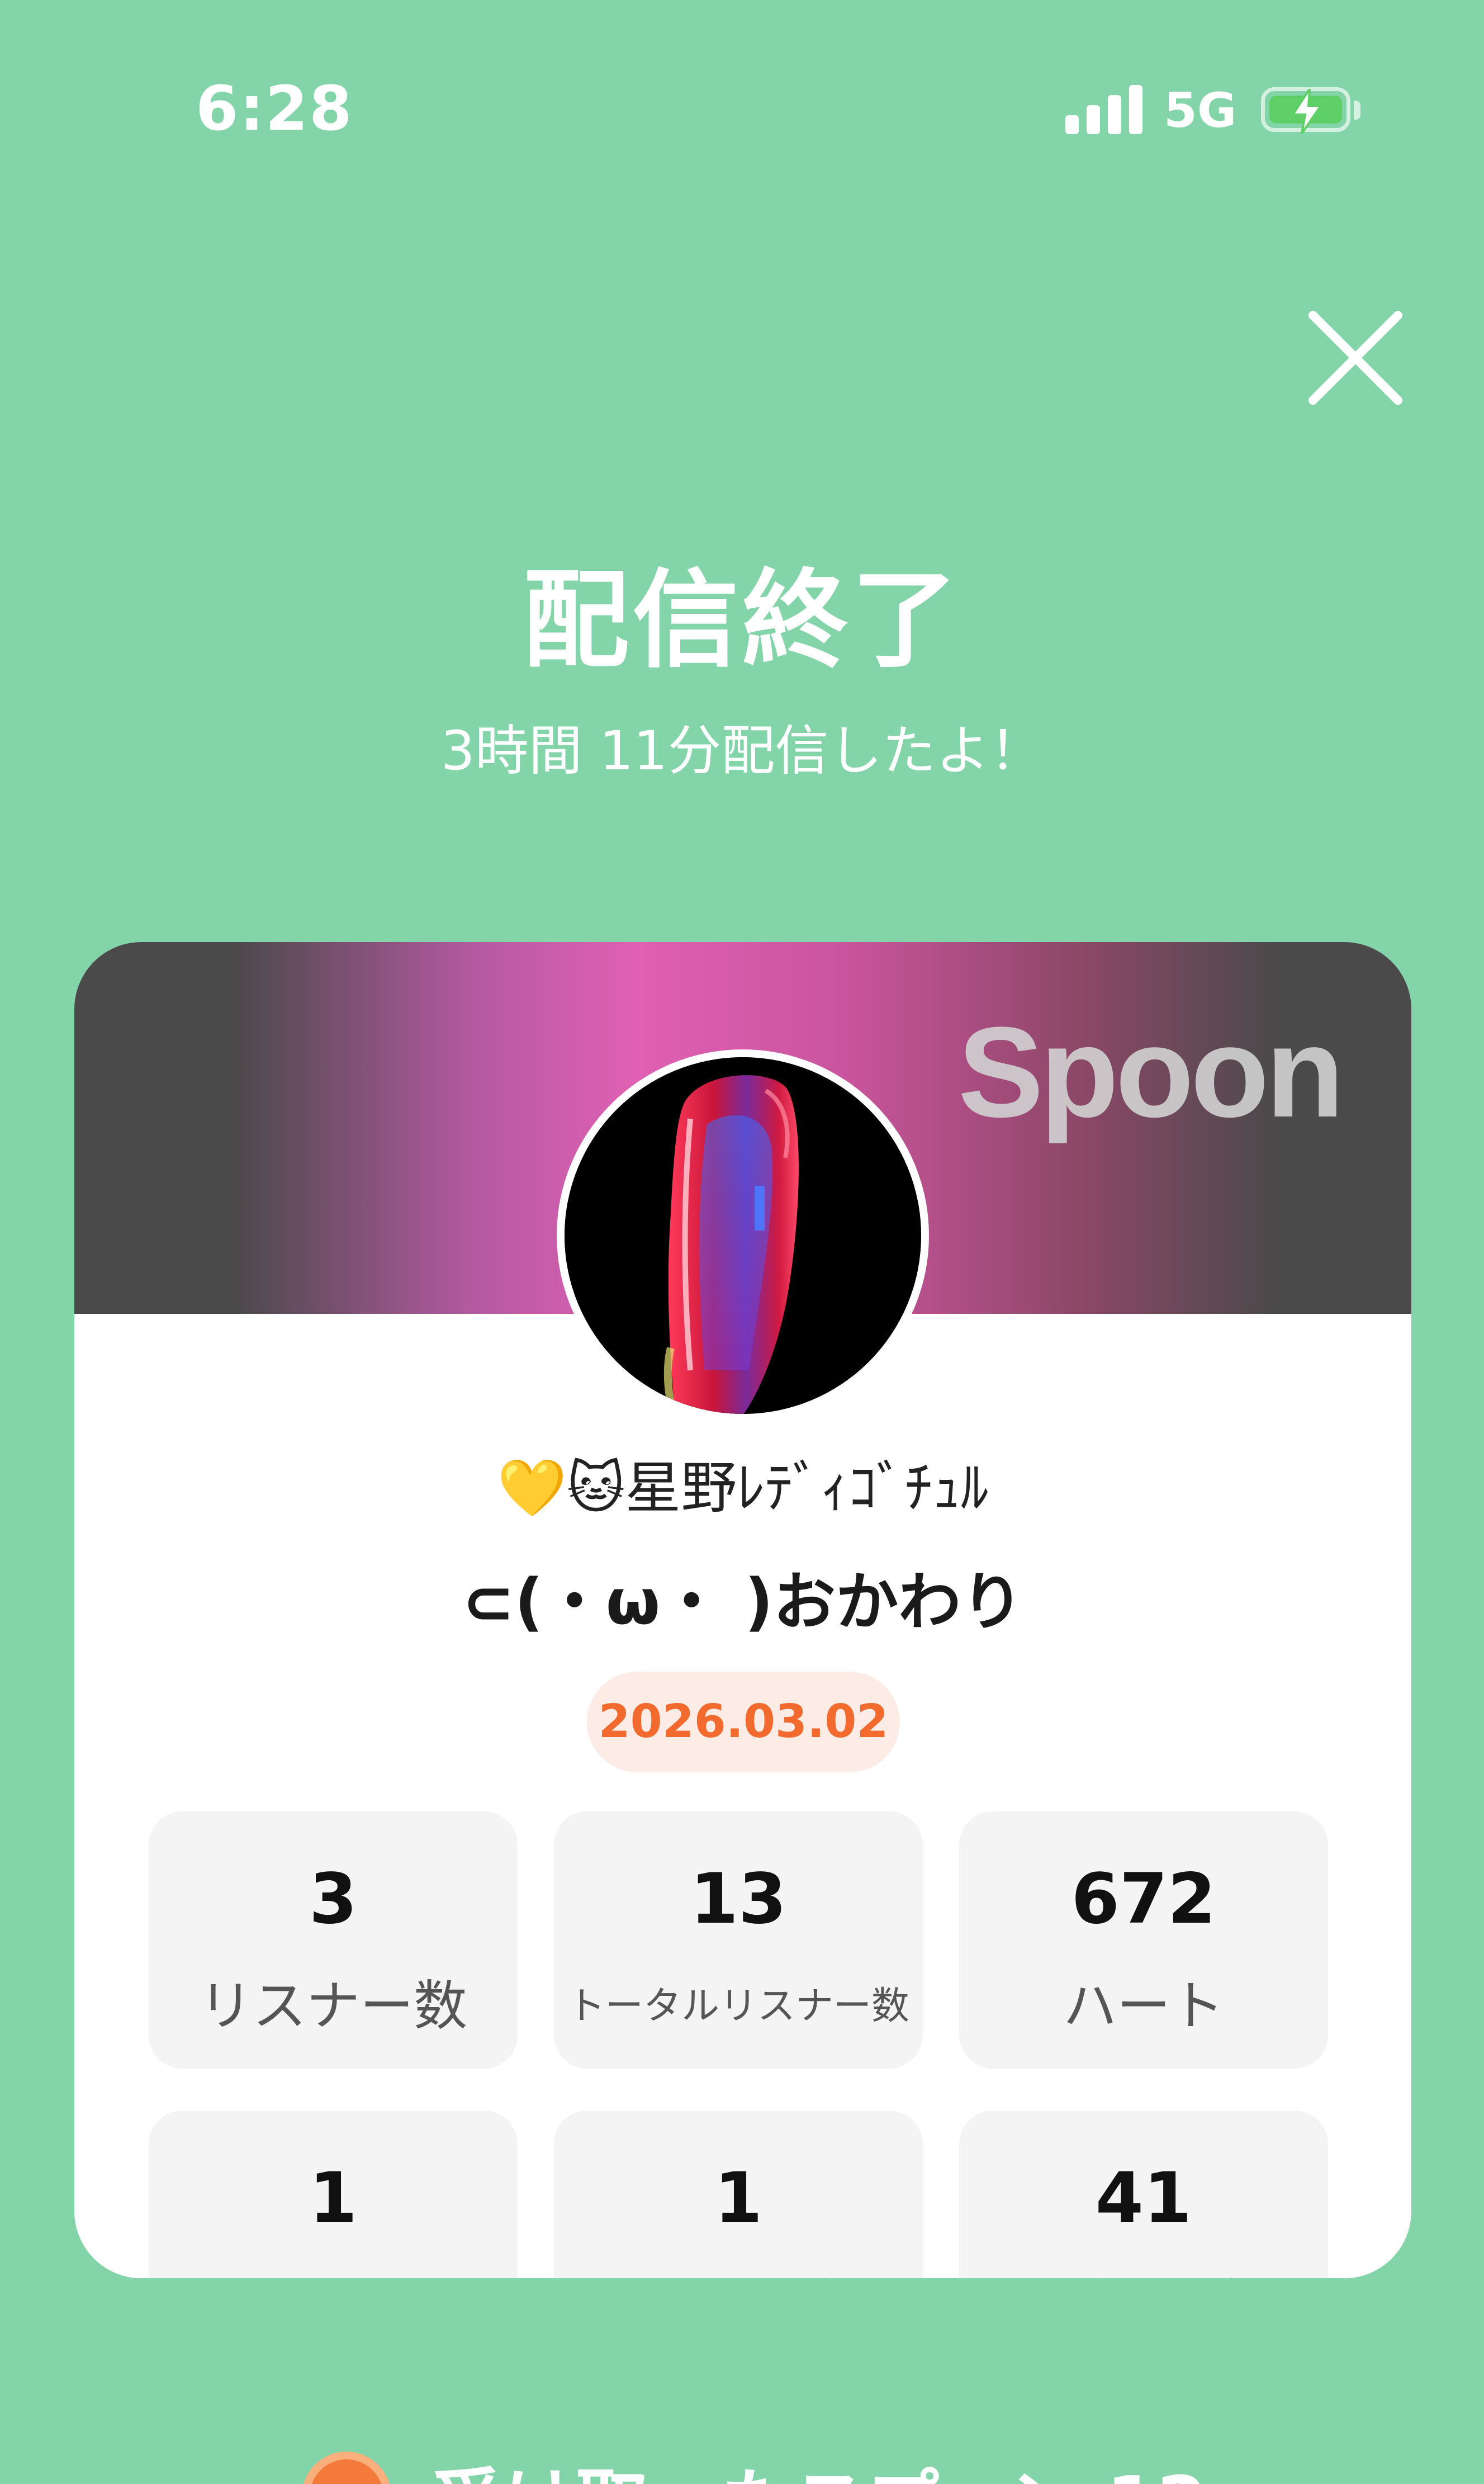  I want to click on stat-hearts: 672 ハート, so click(1143, 1940).